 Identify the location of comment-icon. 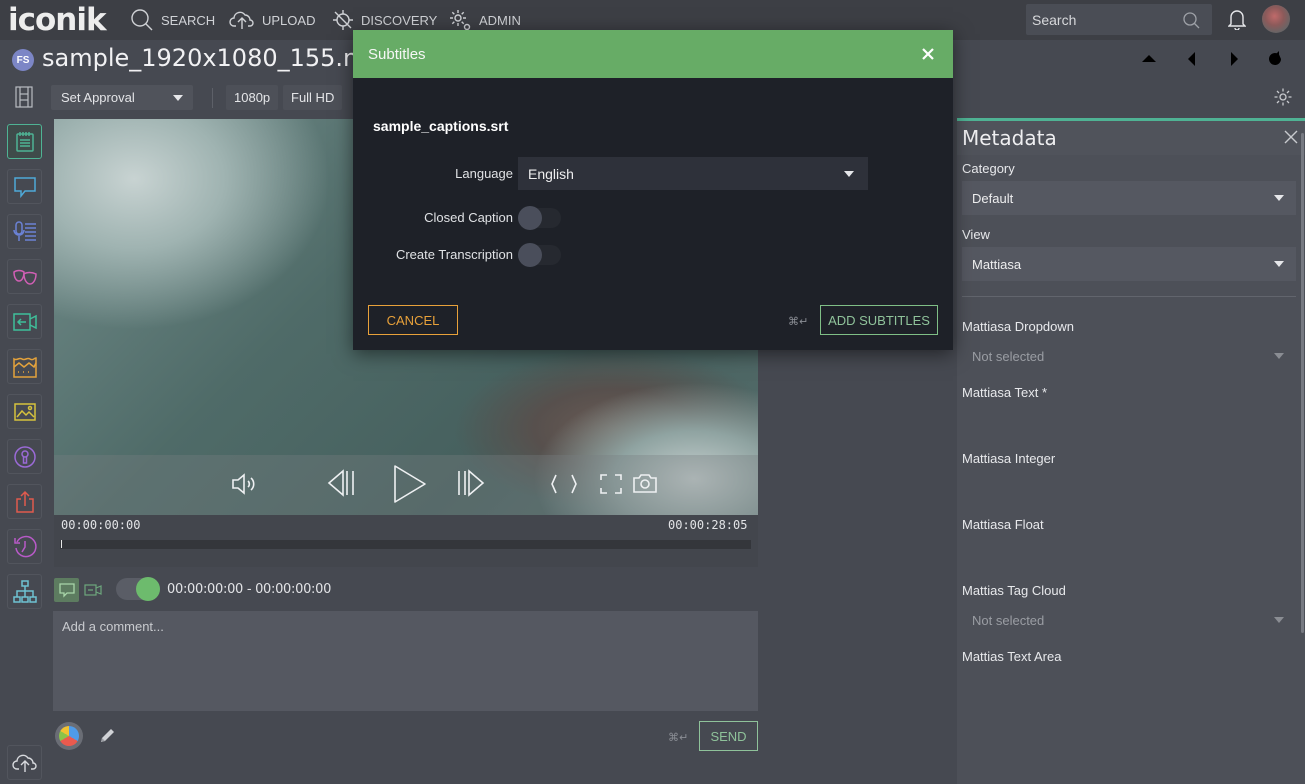
(66, 590).